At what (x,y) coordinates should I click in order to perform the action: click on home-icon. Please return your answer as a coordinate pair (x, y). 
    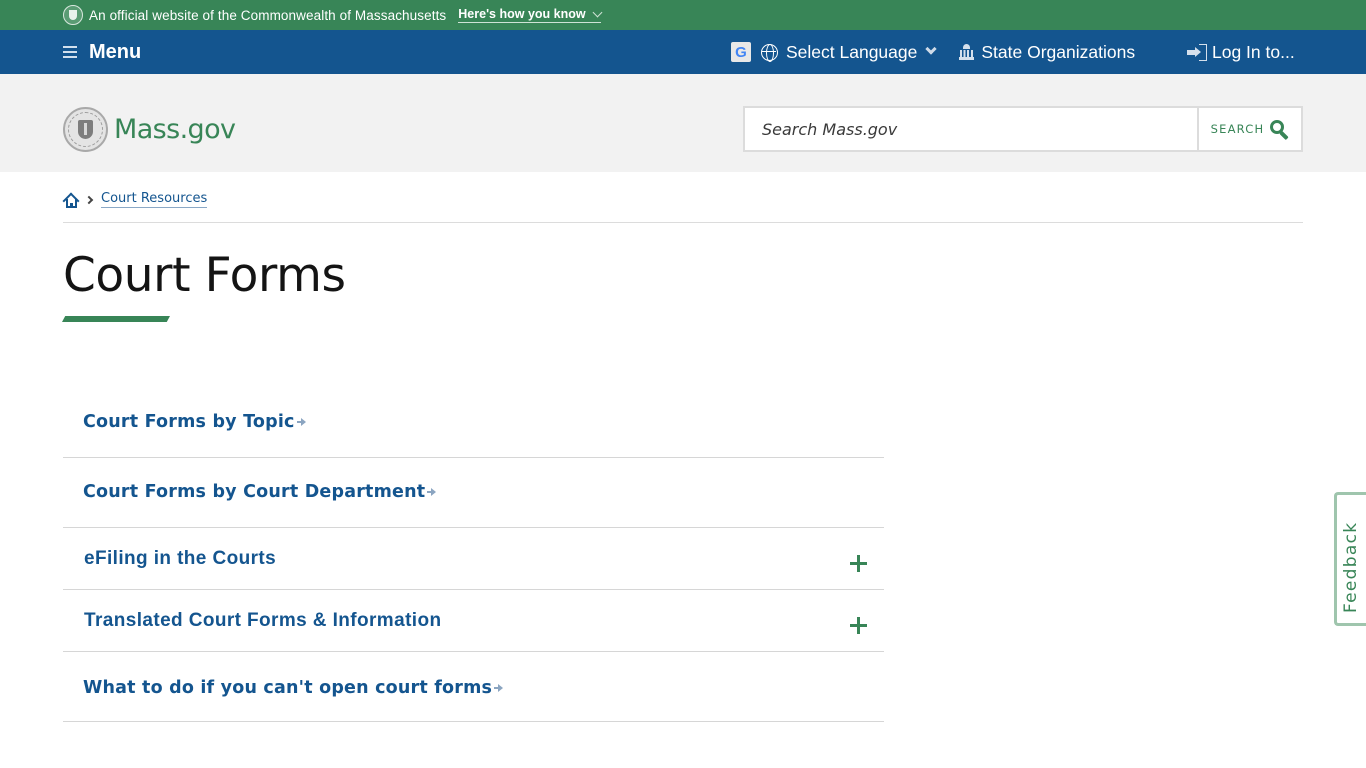
    Looking at the image, I should click on (71, 200).